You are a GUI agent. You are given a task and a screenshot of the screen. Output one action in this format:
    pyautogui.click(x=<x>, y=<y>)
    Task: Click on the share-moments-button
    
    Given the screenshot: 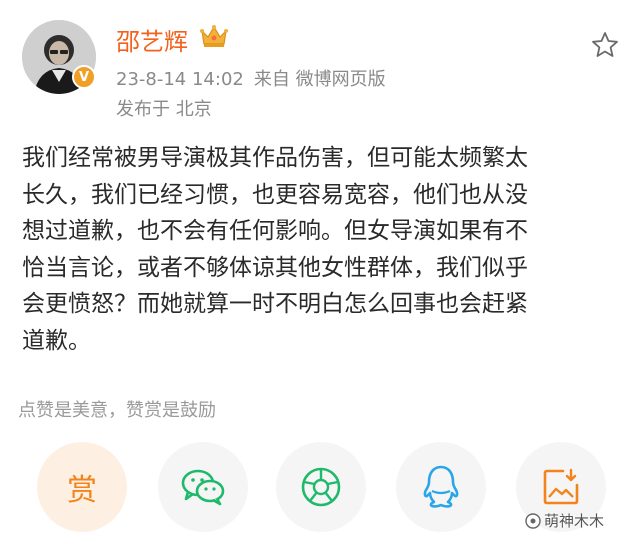 What is the action you would take?
    pyautogui.click(x=321, y=487)
    